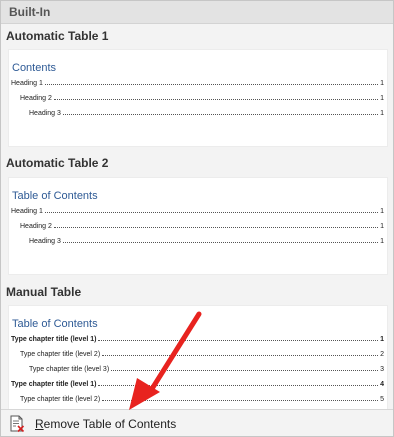  What do you see at coordinates (17, 424) in the screenshot?
I see `remove-toc-icon` at bounding box center [17, 424].